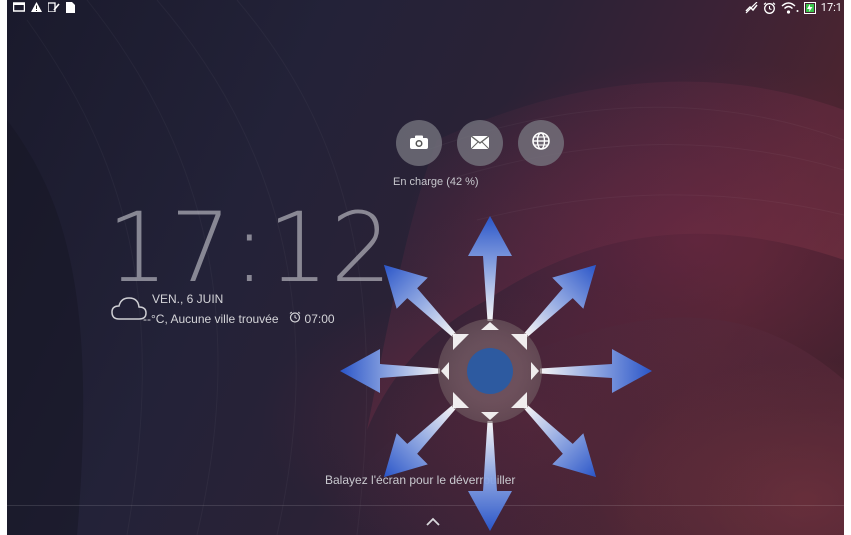  What do you see at coordinates (490, 371) in the screenshot?
I see `unlock-center-dot` at bounding box center [490, 371].